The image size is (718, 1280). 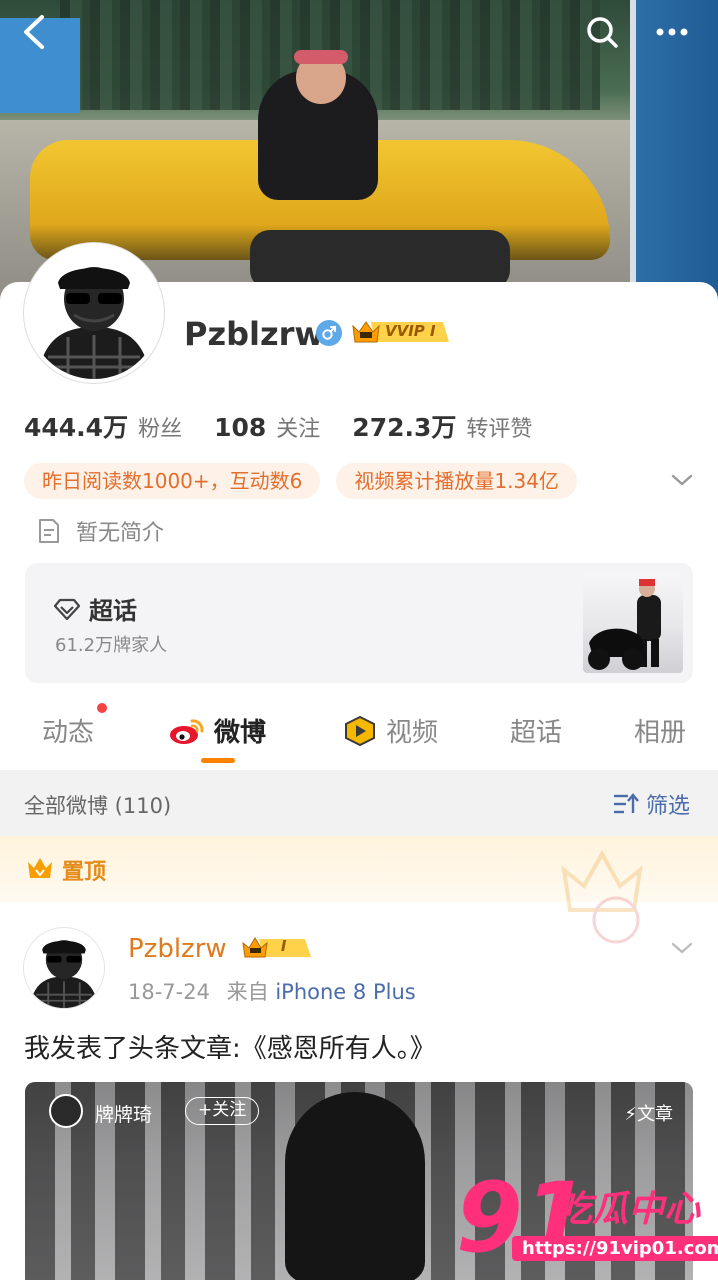 I want to click on weibo-logo-icon, so click(x=187, y=731).